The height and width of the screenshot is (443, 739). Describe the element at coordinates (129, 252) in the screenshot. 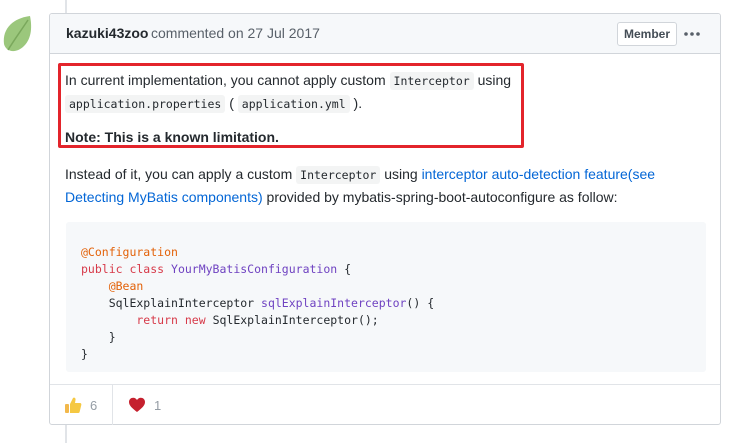

I see `code-line: @Configuration` at that location.